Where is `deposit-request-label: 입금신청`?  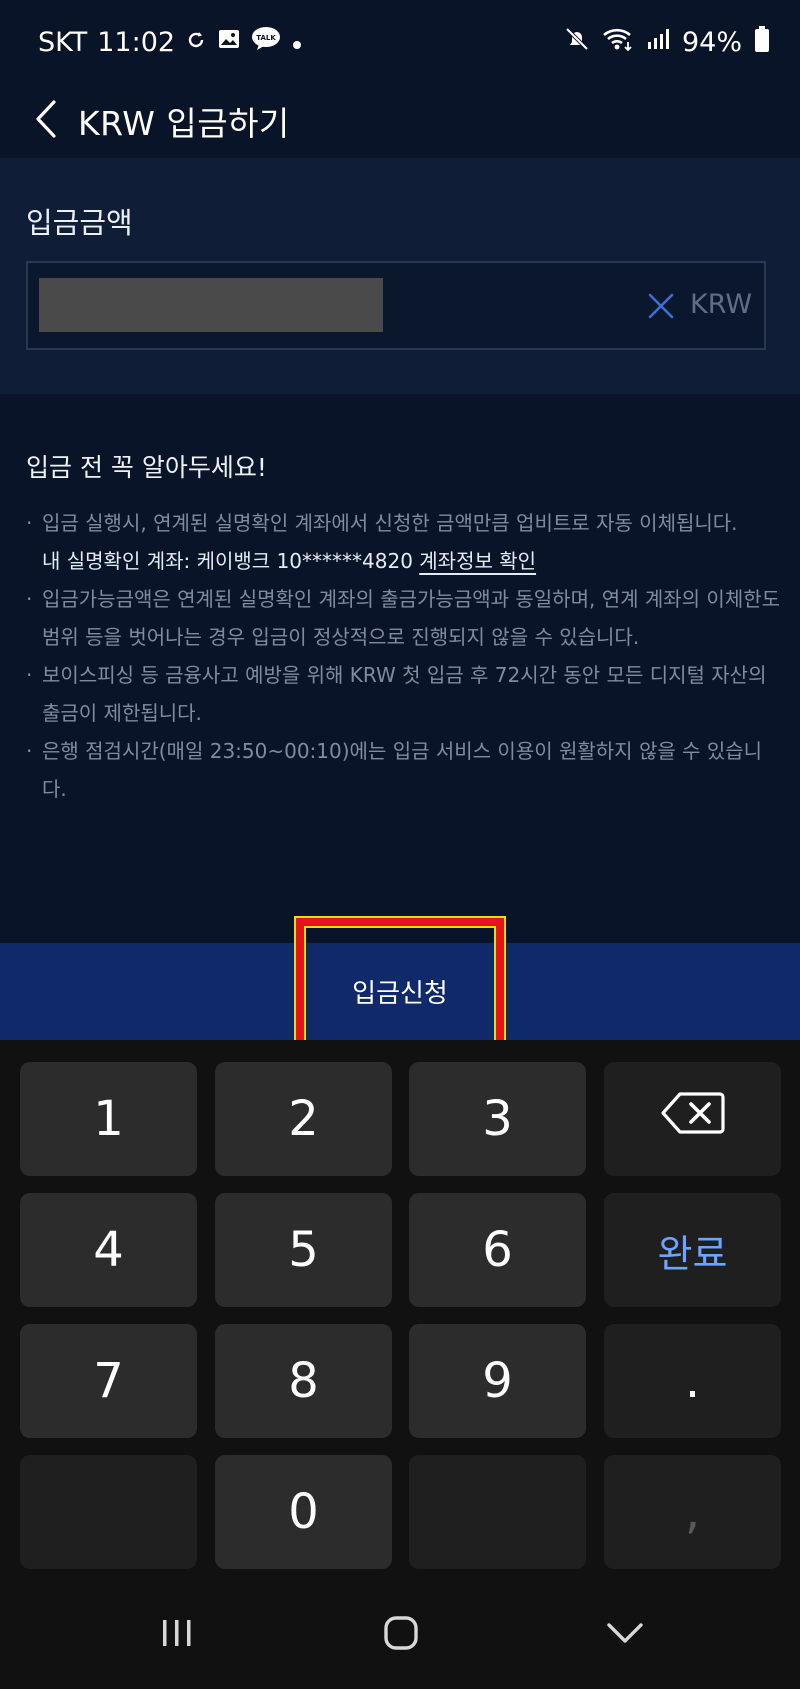 deposit-request-label: 입금신청 is located at coordinates (400, 994).